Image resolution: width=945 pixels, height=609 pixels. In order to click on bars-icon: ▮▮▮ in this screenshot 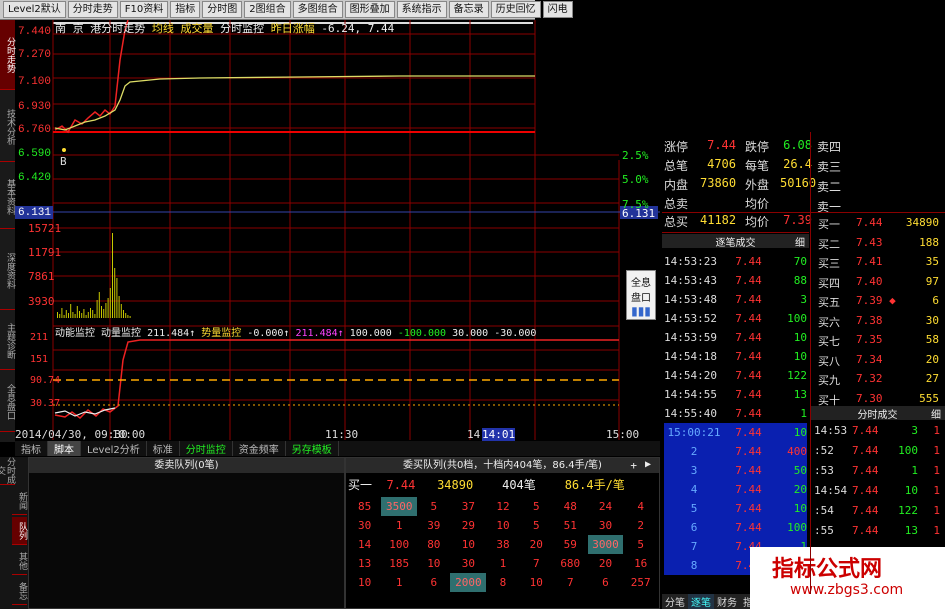, I will do `click(641, 311)`.